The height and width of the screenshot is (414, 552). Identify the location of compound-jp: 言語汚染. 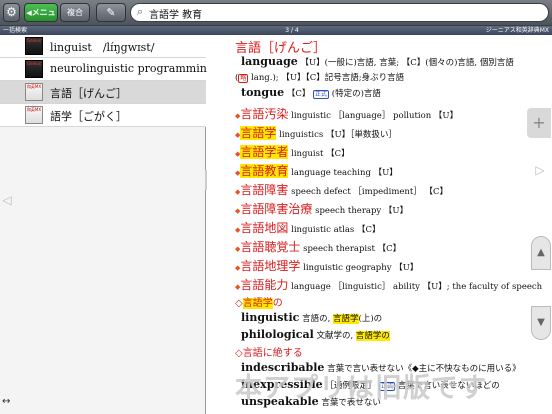
(264, 114).